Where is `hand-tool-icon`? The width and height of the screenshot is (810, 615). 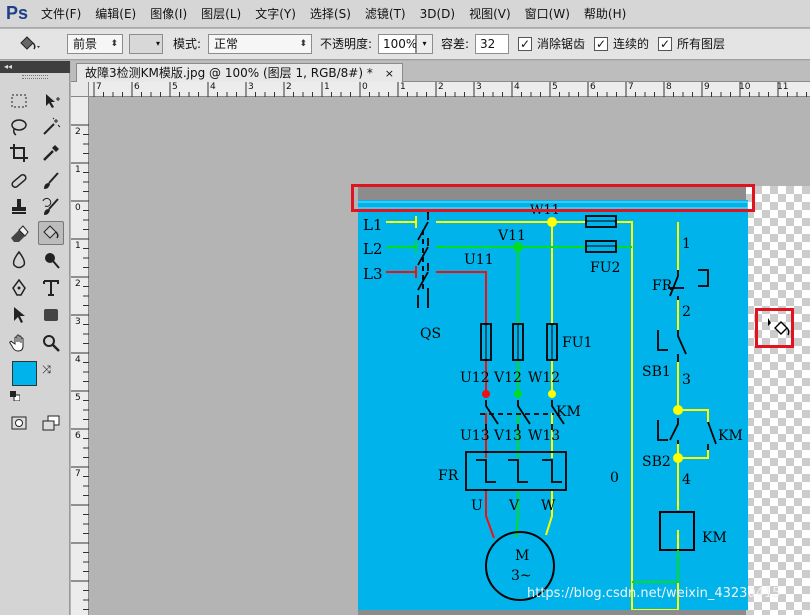 hand-tool-icon is located at coordinates (19, 343).